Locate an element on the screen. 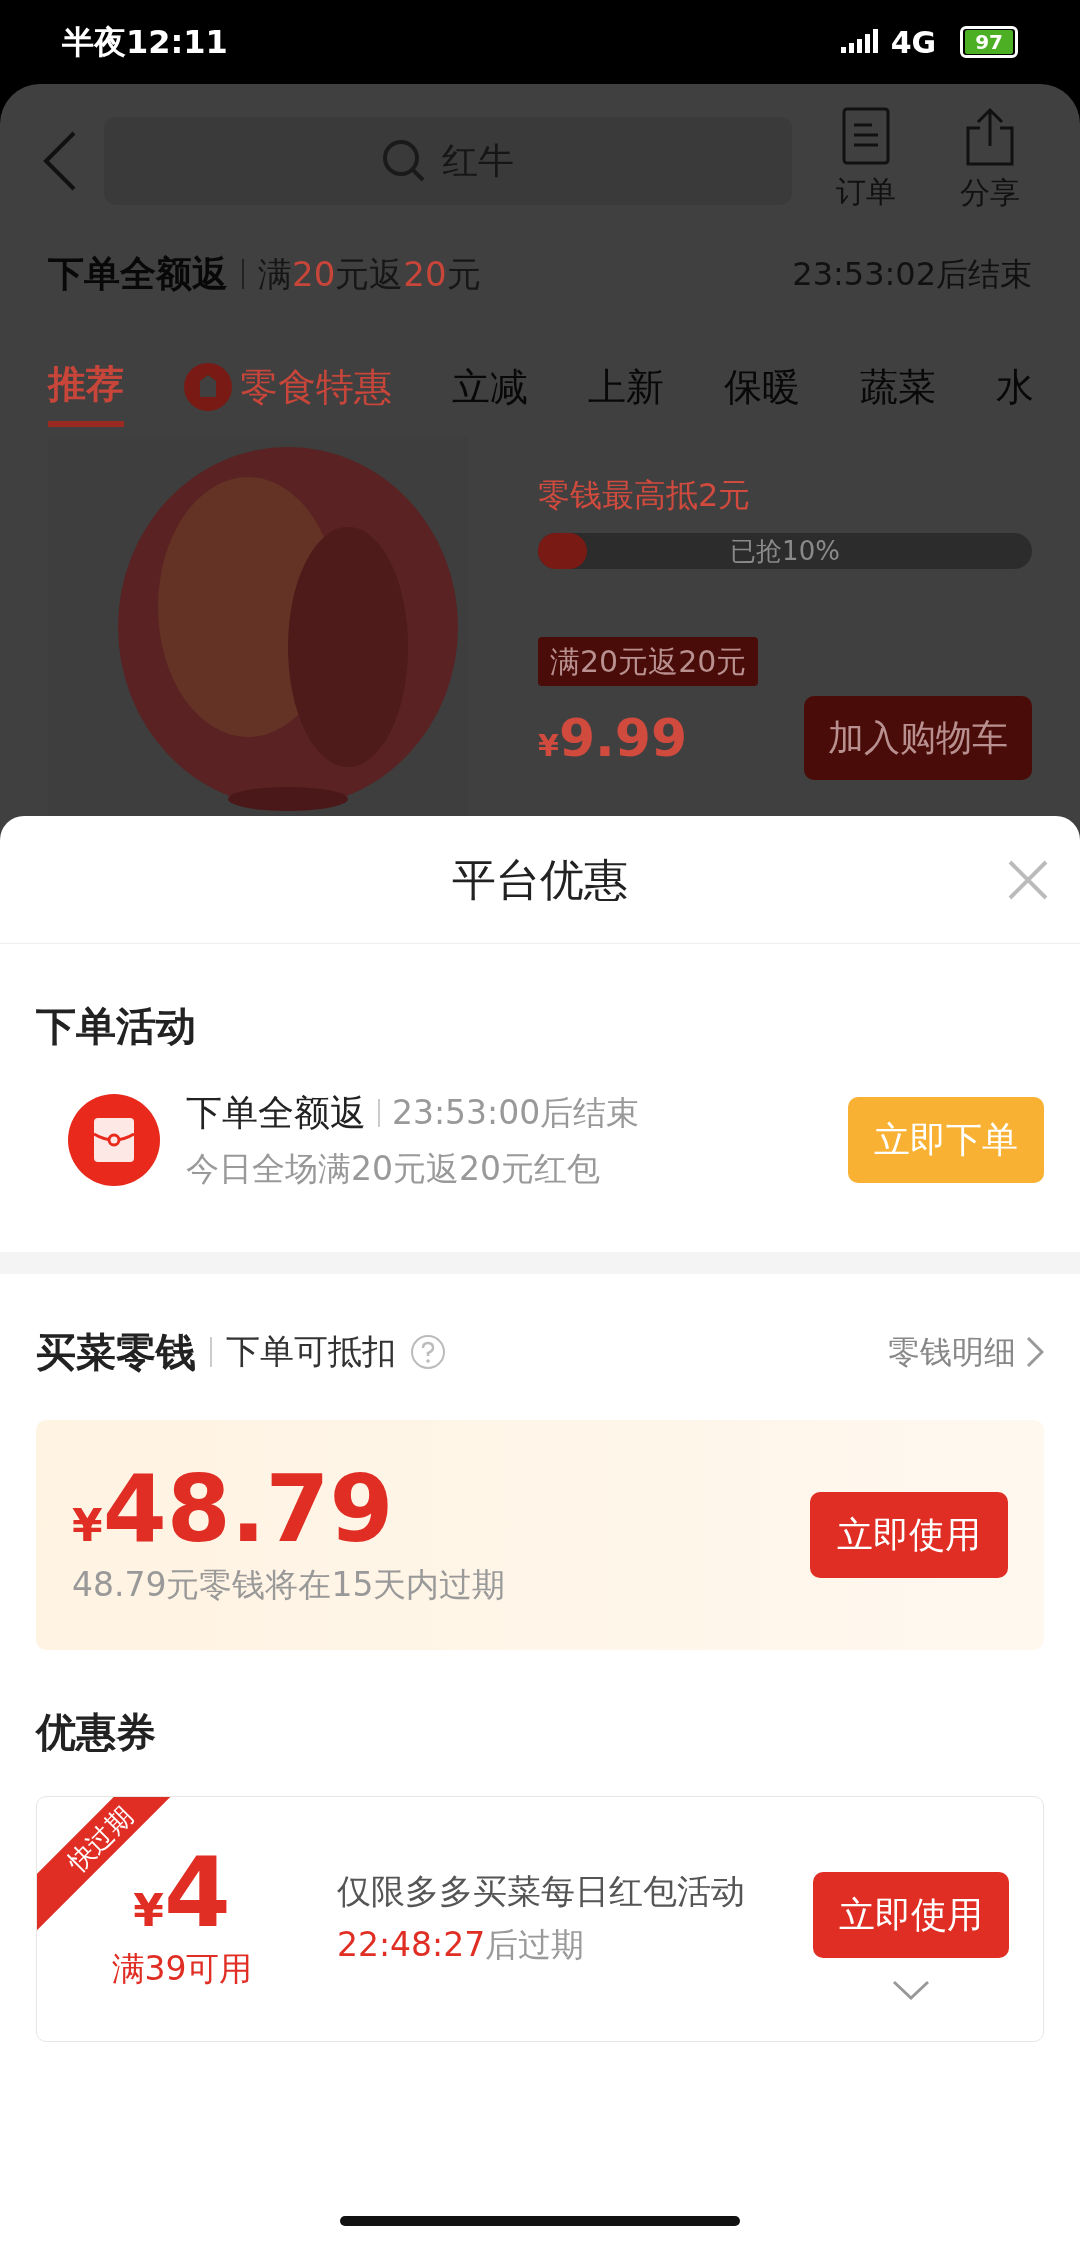 This screenshot has width=1080, height=2244. share-icon is located at coordinates (990, 136).